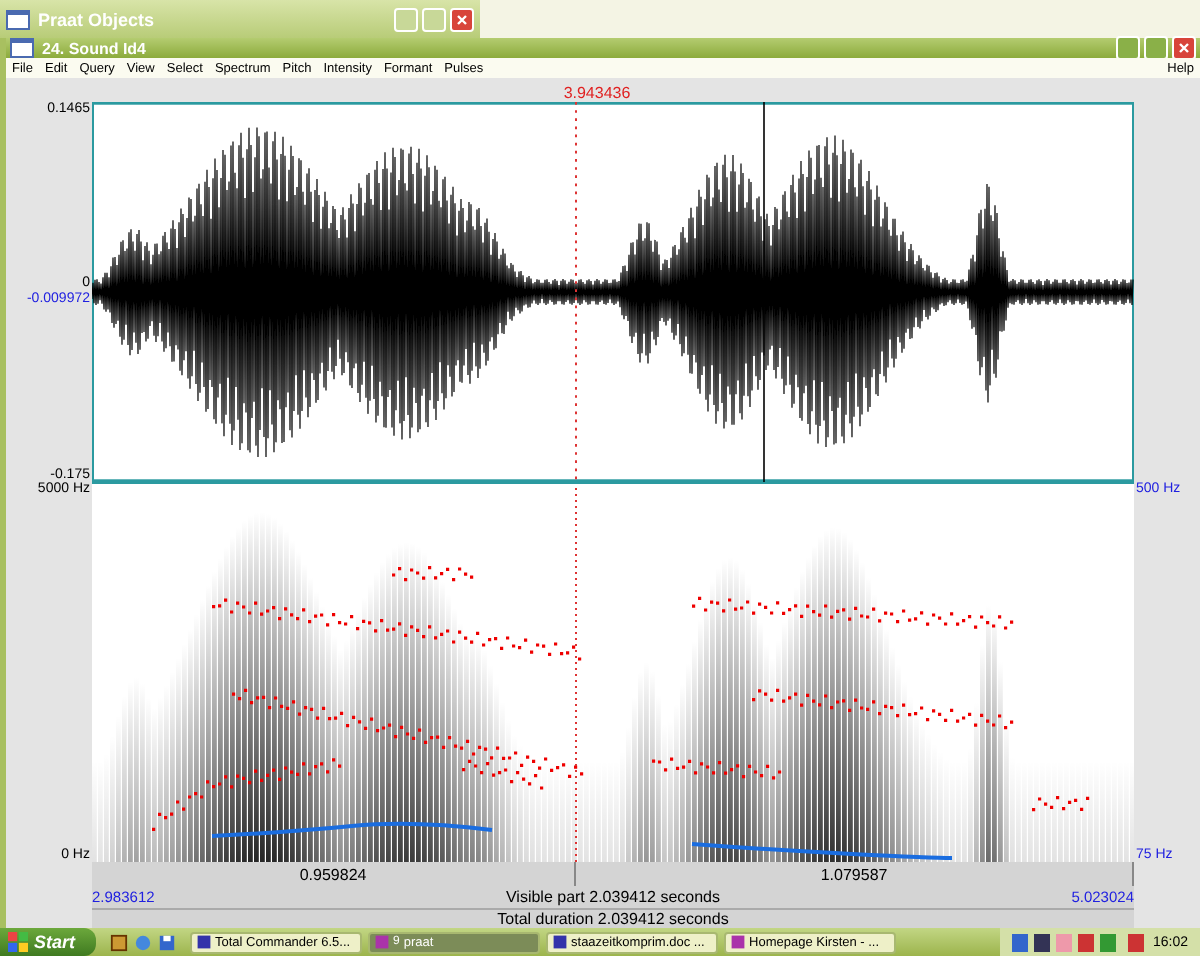  What do you see at coordinates (94, 48) in the screenshot?
I see `window-title: 24. Sound Id4` at bounding box center [94, 48].